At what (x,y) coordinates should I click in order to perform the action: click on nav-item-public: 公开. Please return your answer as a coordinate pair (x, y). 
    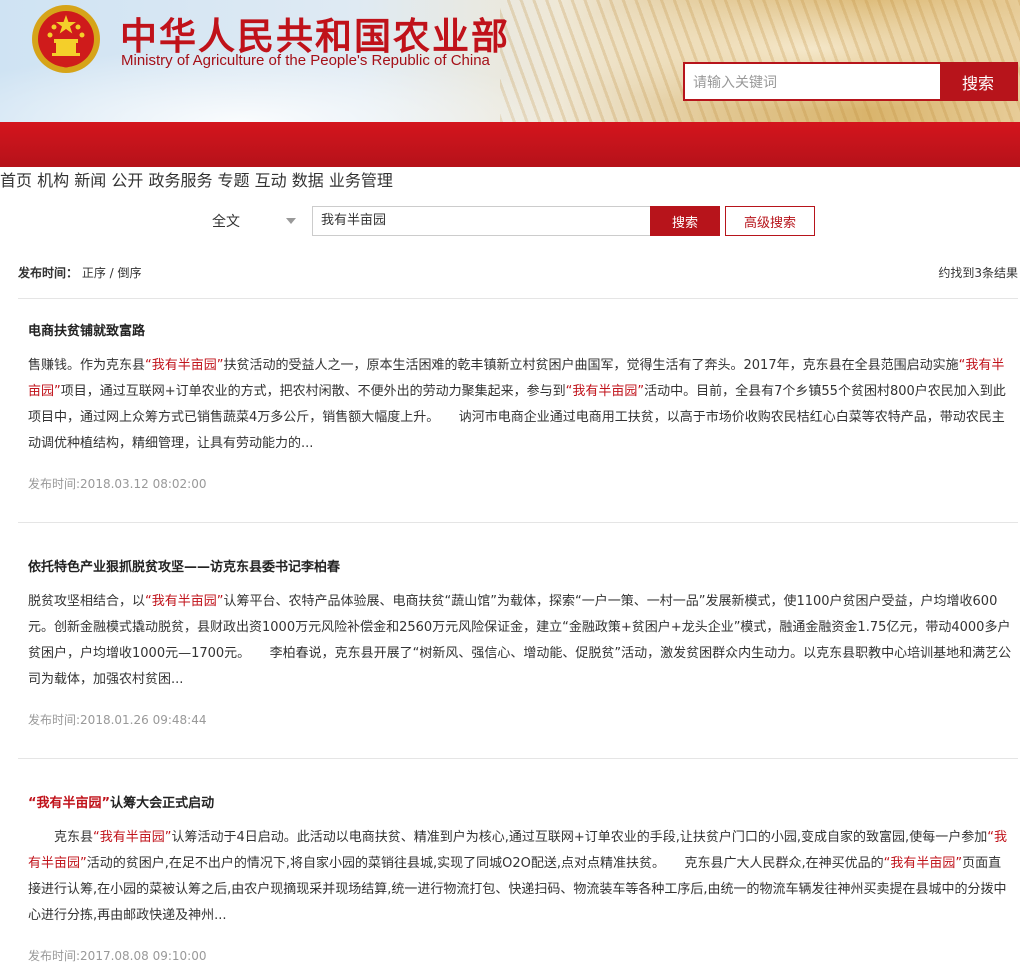
    Looking at the image, I should click on (127, 180).